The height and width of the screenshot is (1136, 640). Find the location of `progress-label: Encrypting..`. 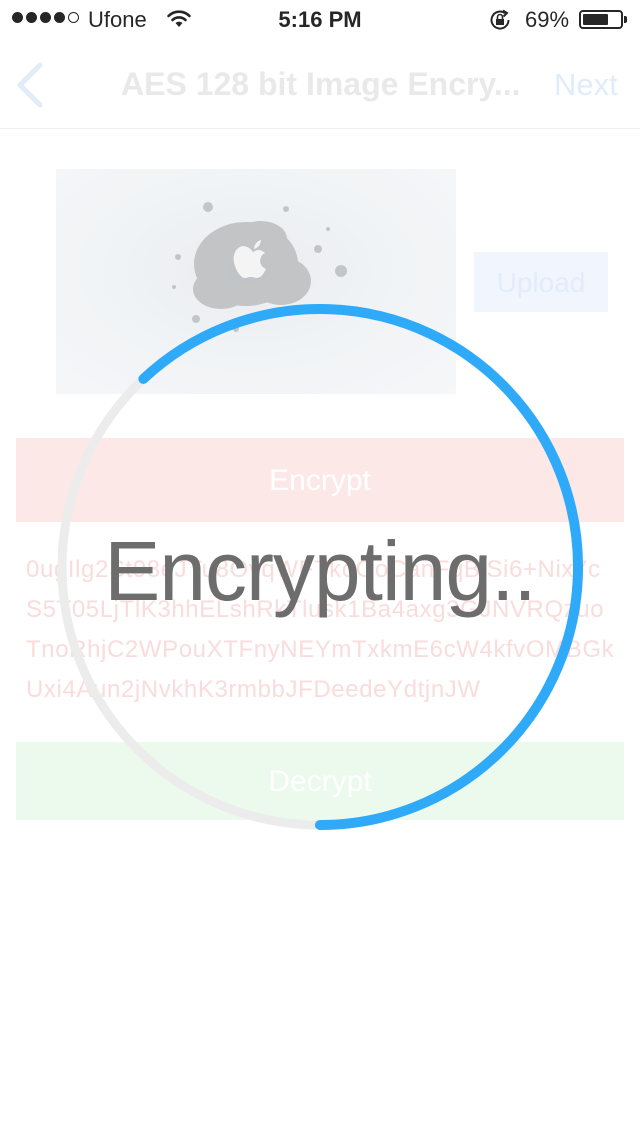

progress-label: Encrypting.. is located at coordinates (320, 571).